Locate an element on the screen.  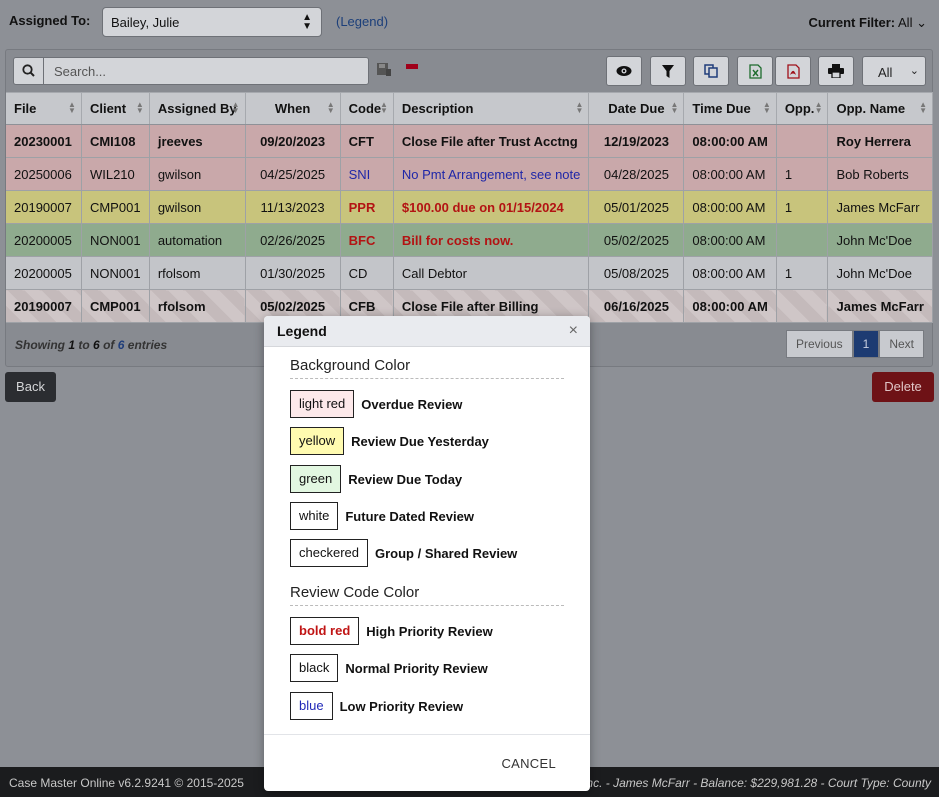
column-header-date-due: Date Due ▲ ▼ is located at coordinates (636, 108).